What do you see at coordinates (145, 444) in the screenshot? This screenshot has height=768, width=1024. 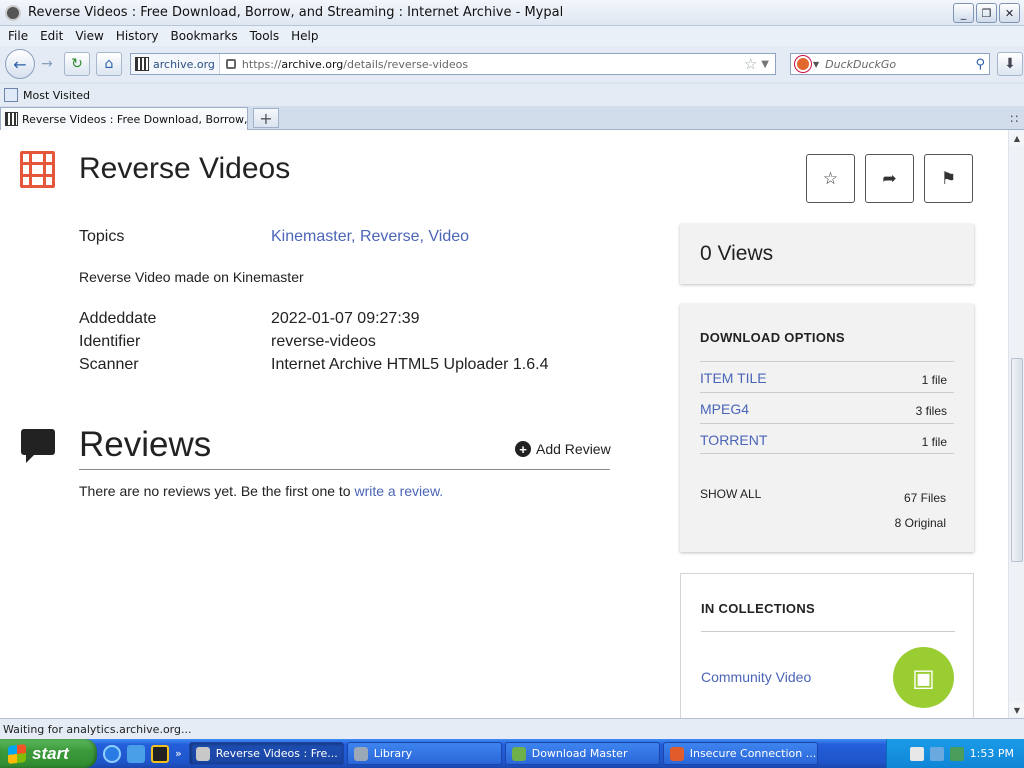 I see `reviews-heading: Reviews` at bounding box center [145, 444].